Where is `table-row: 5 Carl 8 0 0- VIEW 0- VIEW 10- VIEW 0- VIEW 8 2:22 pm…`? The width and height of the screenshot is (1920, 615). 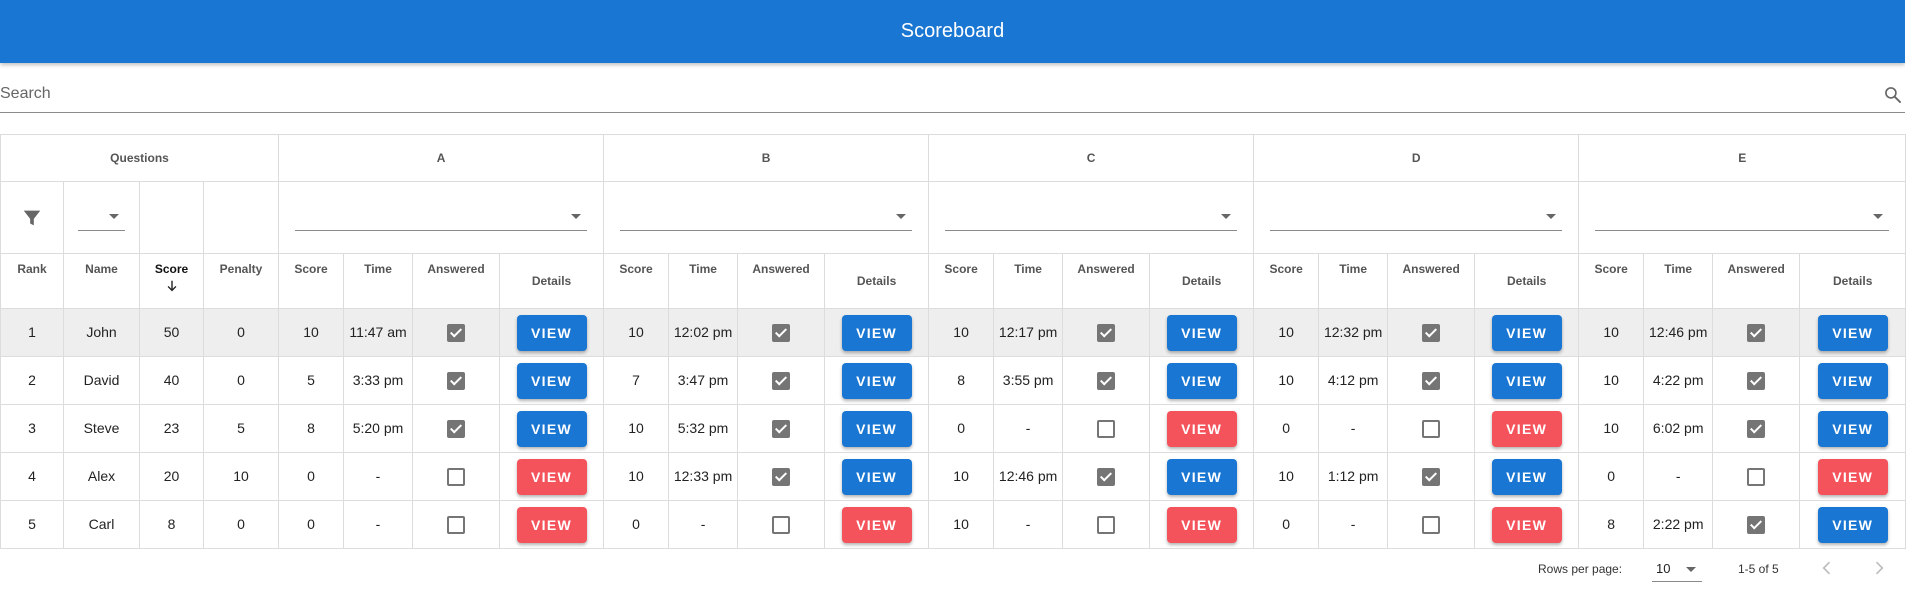 table-row: 5 Carl 8 0 0- VIEW 0- VIEW 10- VIEW 0- VIEW 8 2:22 pm… is located at coordinates (953, 524).